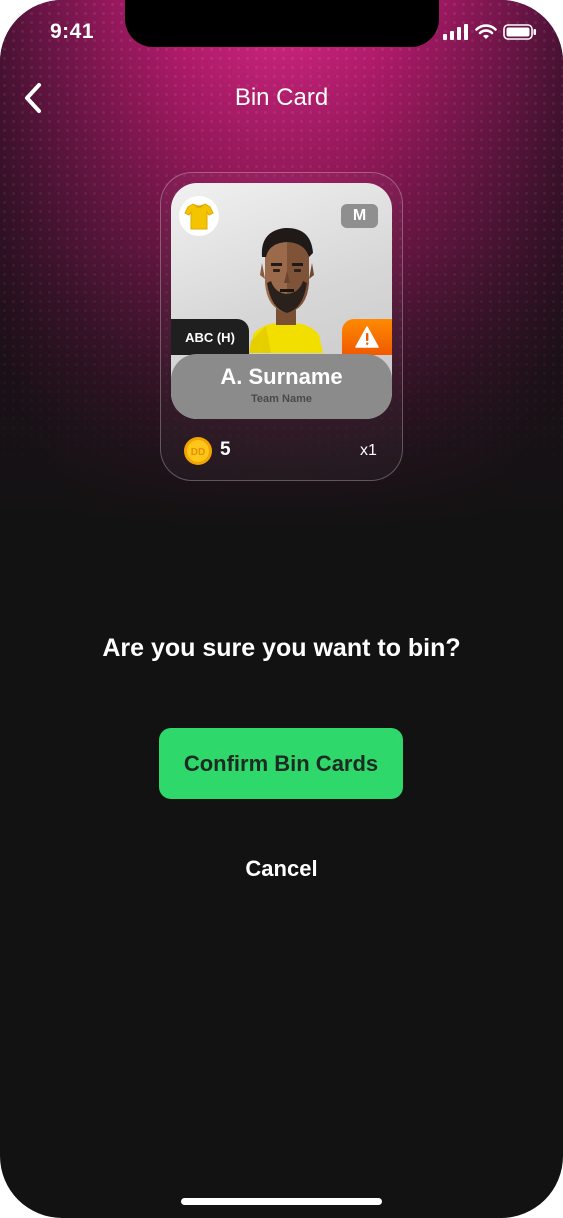  Describe the element at coordinates (281, 1201) in the screenshot. I see `home-indicator` at that location.